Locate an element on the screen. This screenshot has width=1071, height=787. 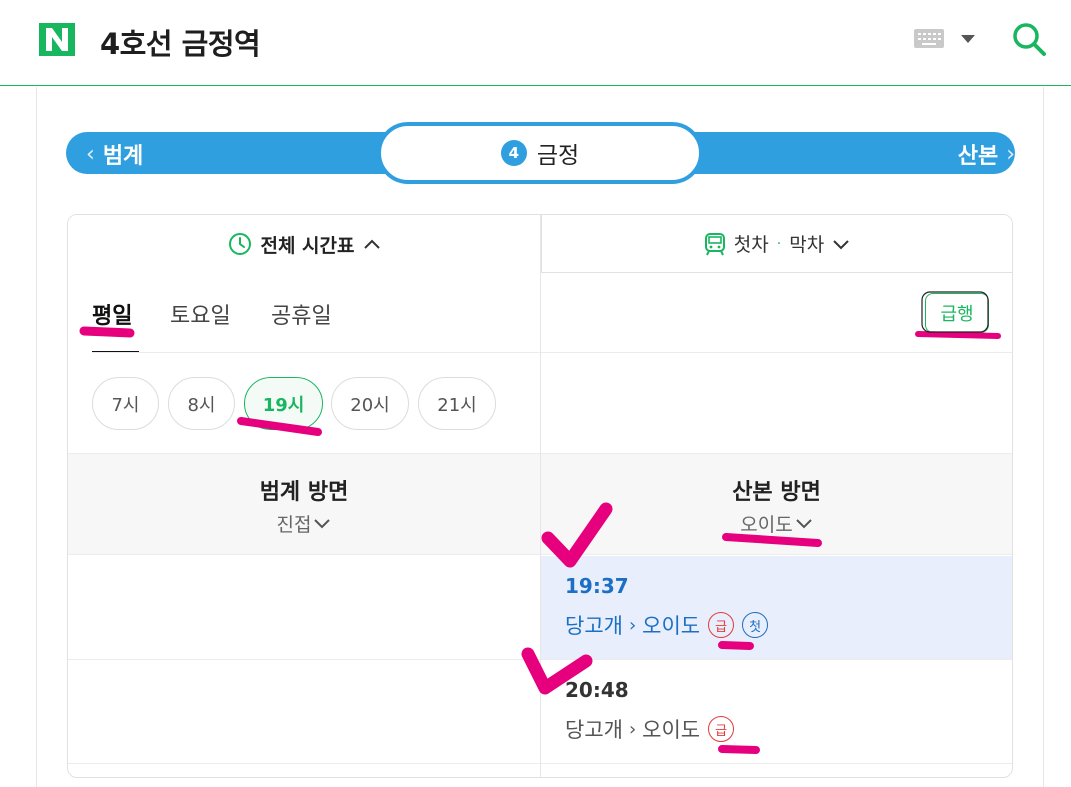
tab-all-timetable-label: 전체 시간표 is located at coordinates (307, 245).